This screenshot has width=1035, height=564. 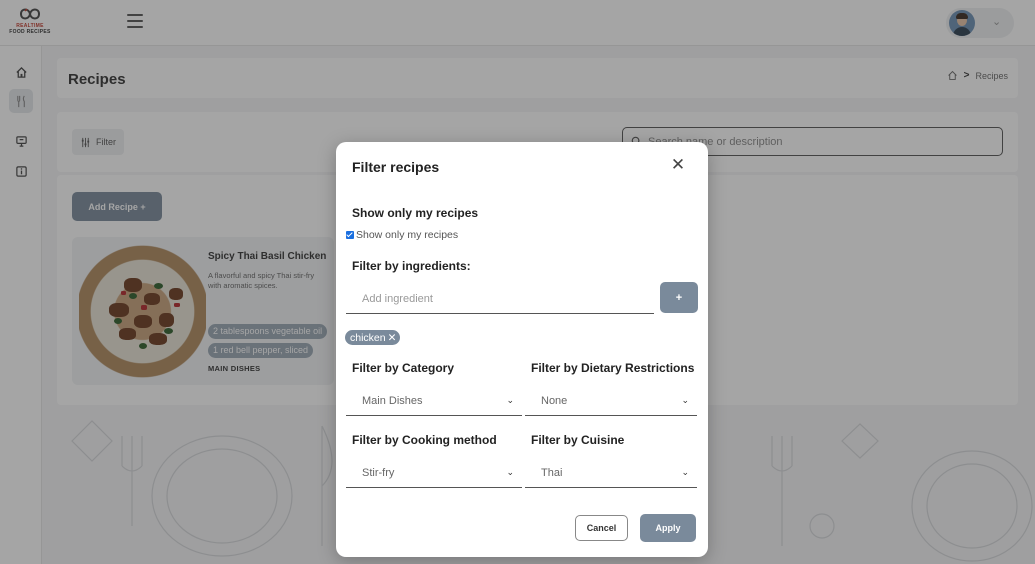 I want to click on my-recipes-checkbox, so click(x=350, y=235).